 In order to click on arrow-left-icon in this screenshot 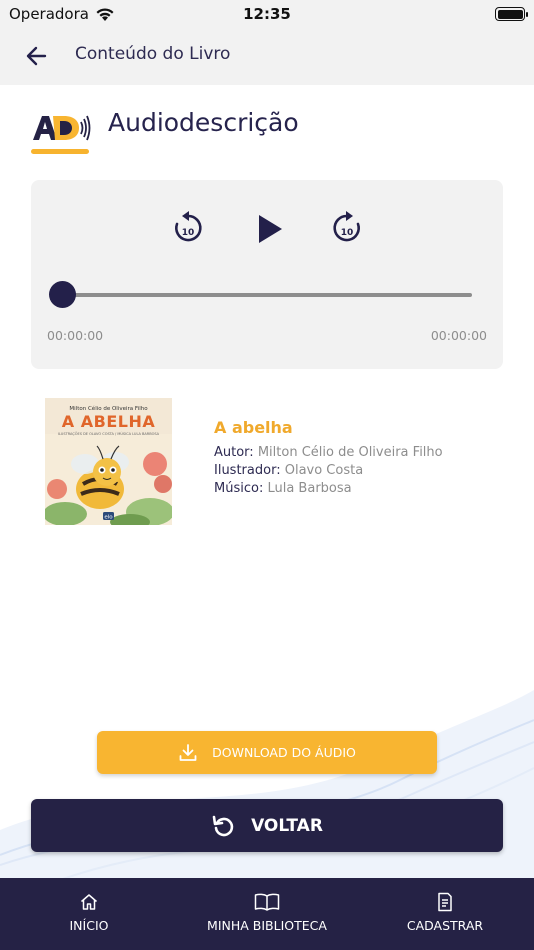, I will do `click(37, 56)`.